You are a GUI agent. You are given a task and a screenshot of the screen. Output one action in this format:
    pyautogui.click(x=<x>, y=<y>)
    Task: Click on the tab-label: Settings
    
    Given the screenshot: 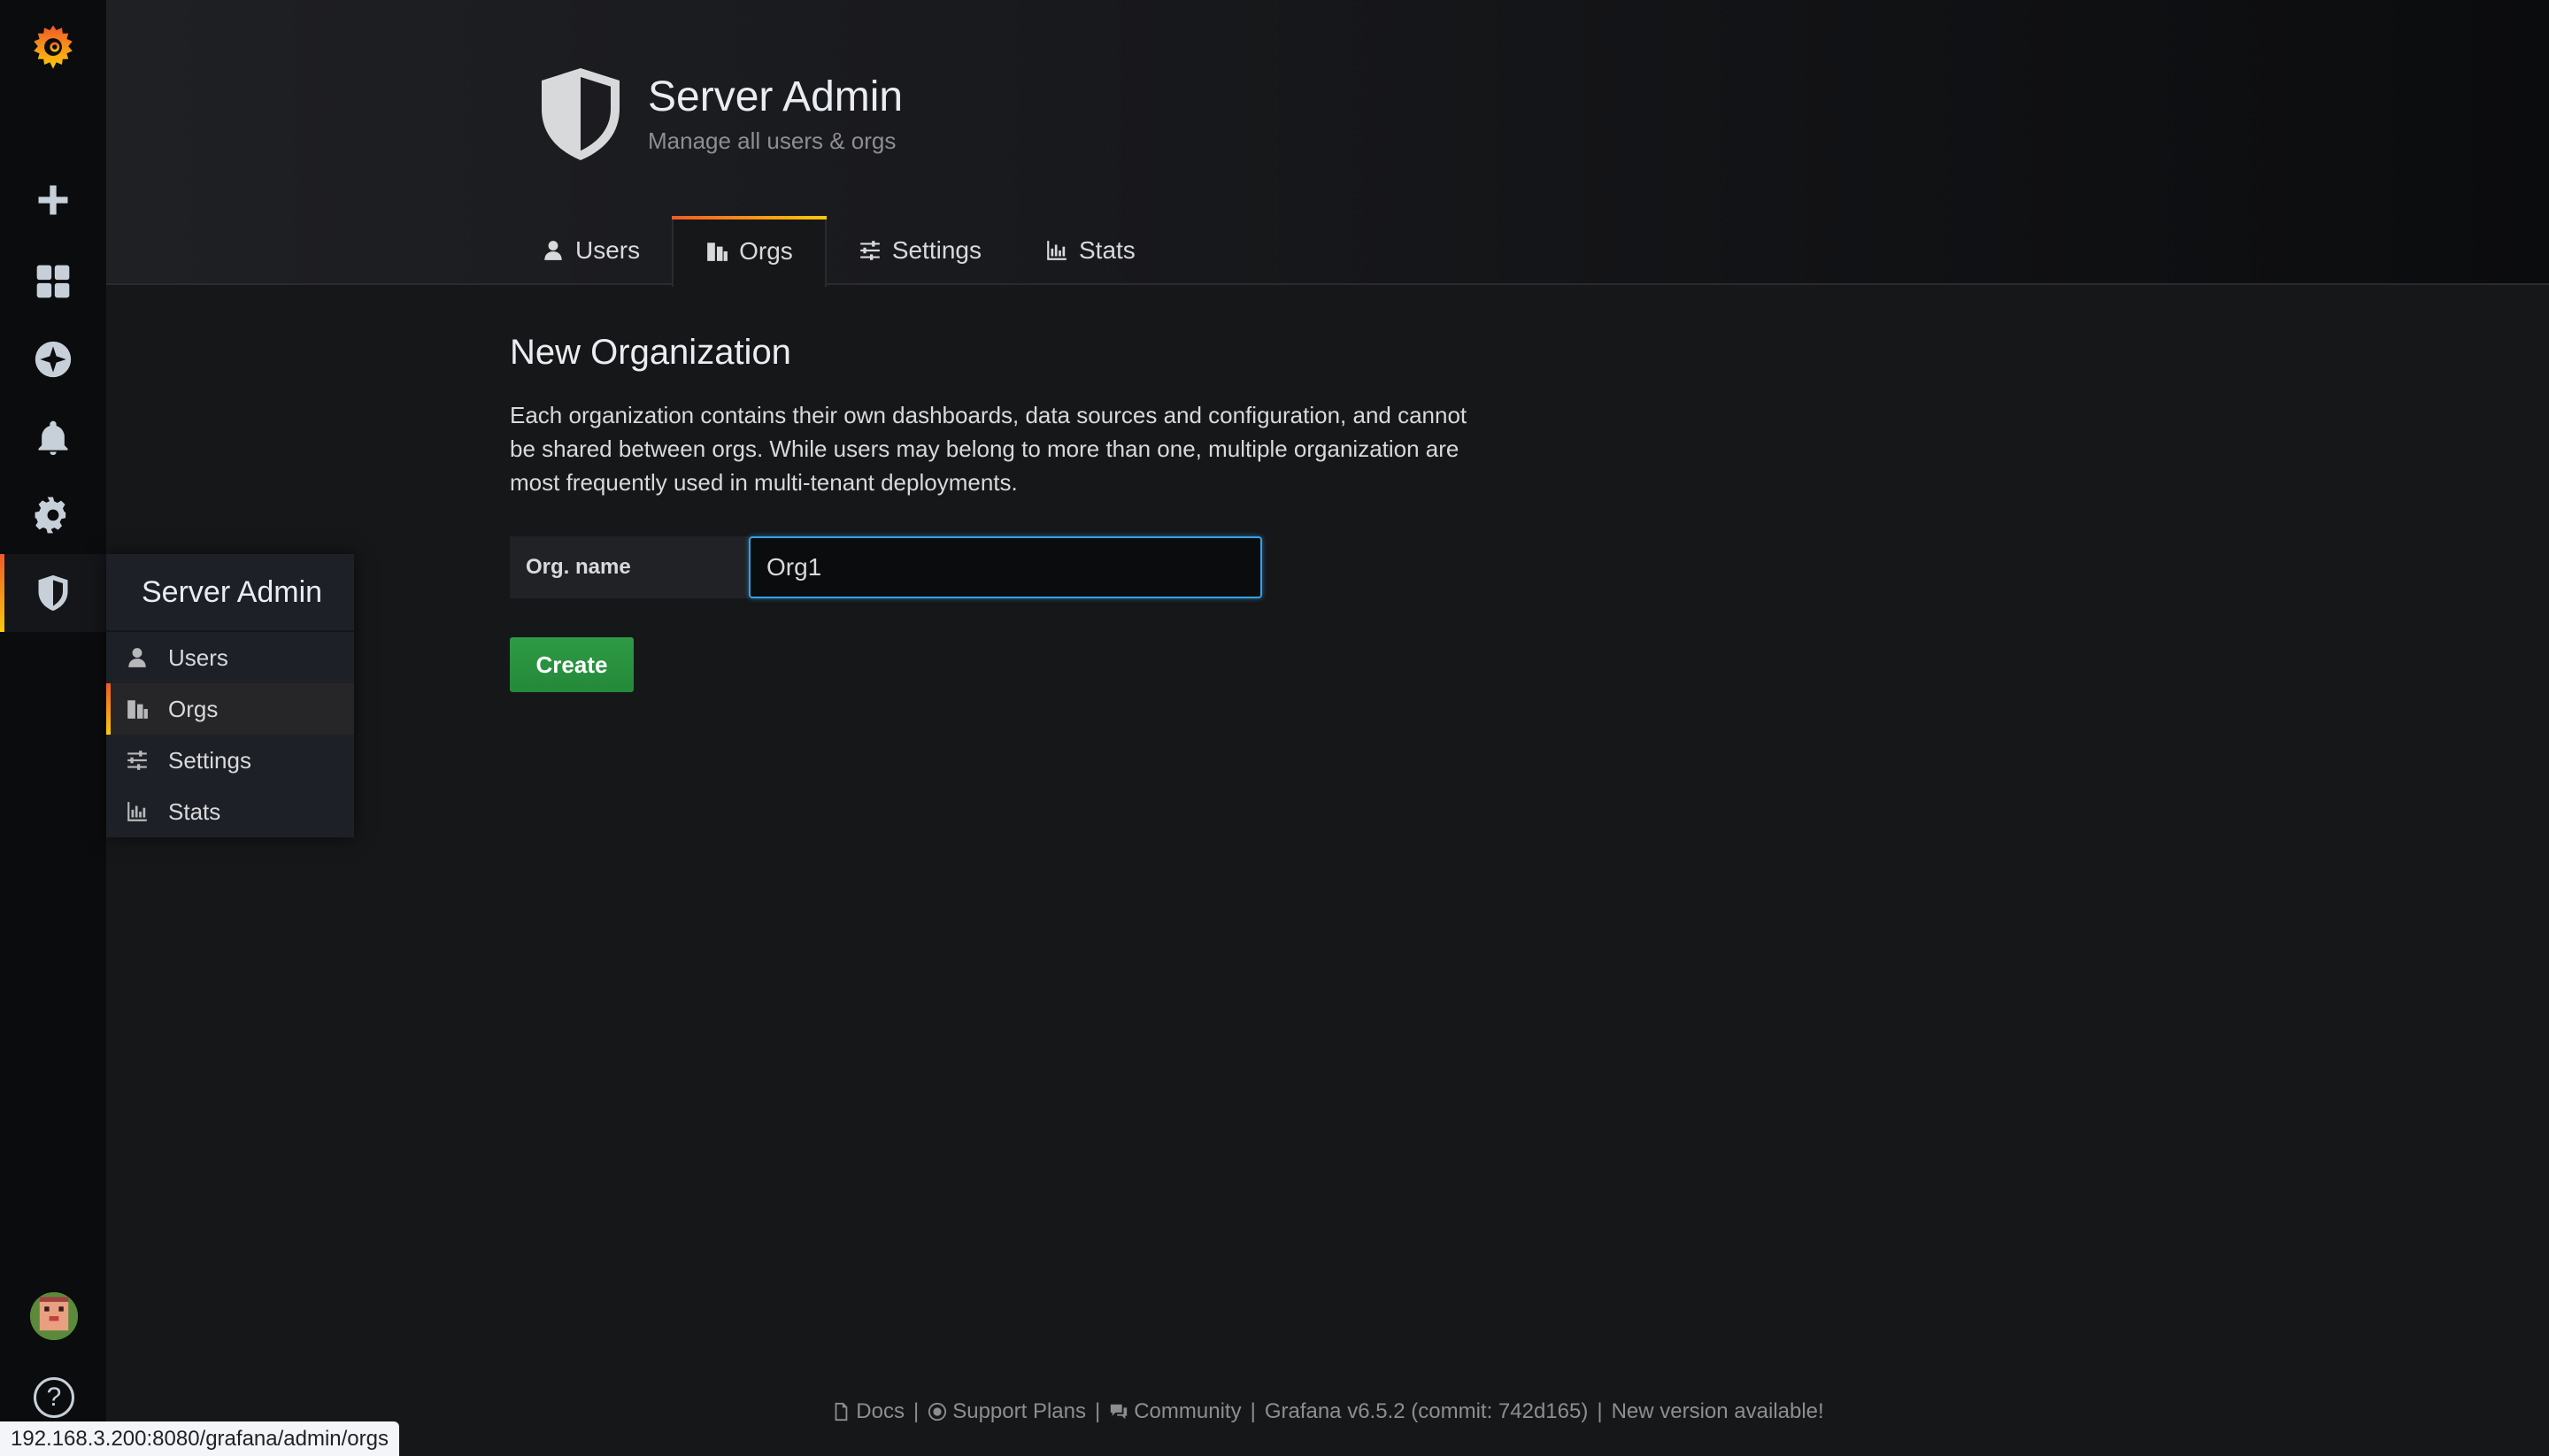 What is the action you would take?
    pyautogui.click(x=937, y=250)
    